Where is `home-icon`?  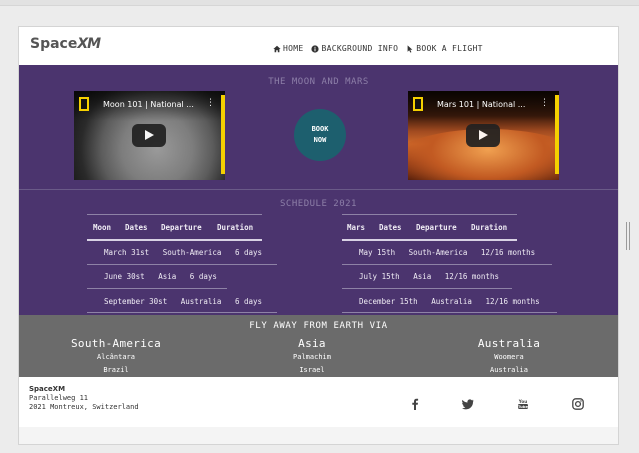
home-icon is located at coordinates (277, 48).